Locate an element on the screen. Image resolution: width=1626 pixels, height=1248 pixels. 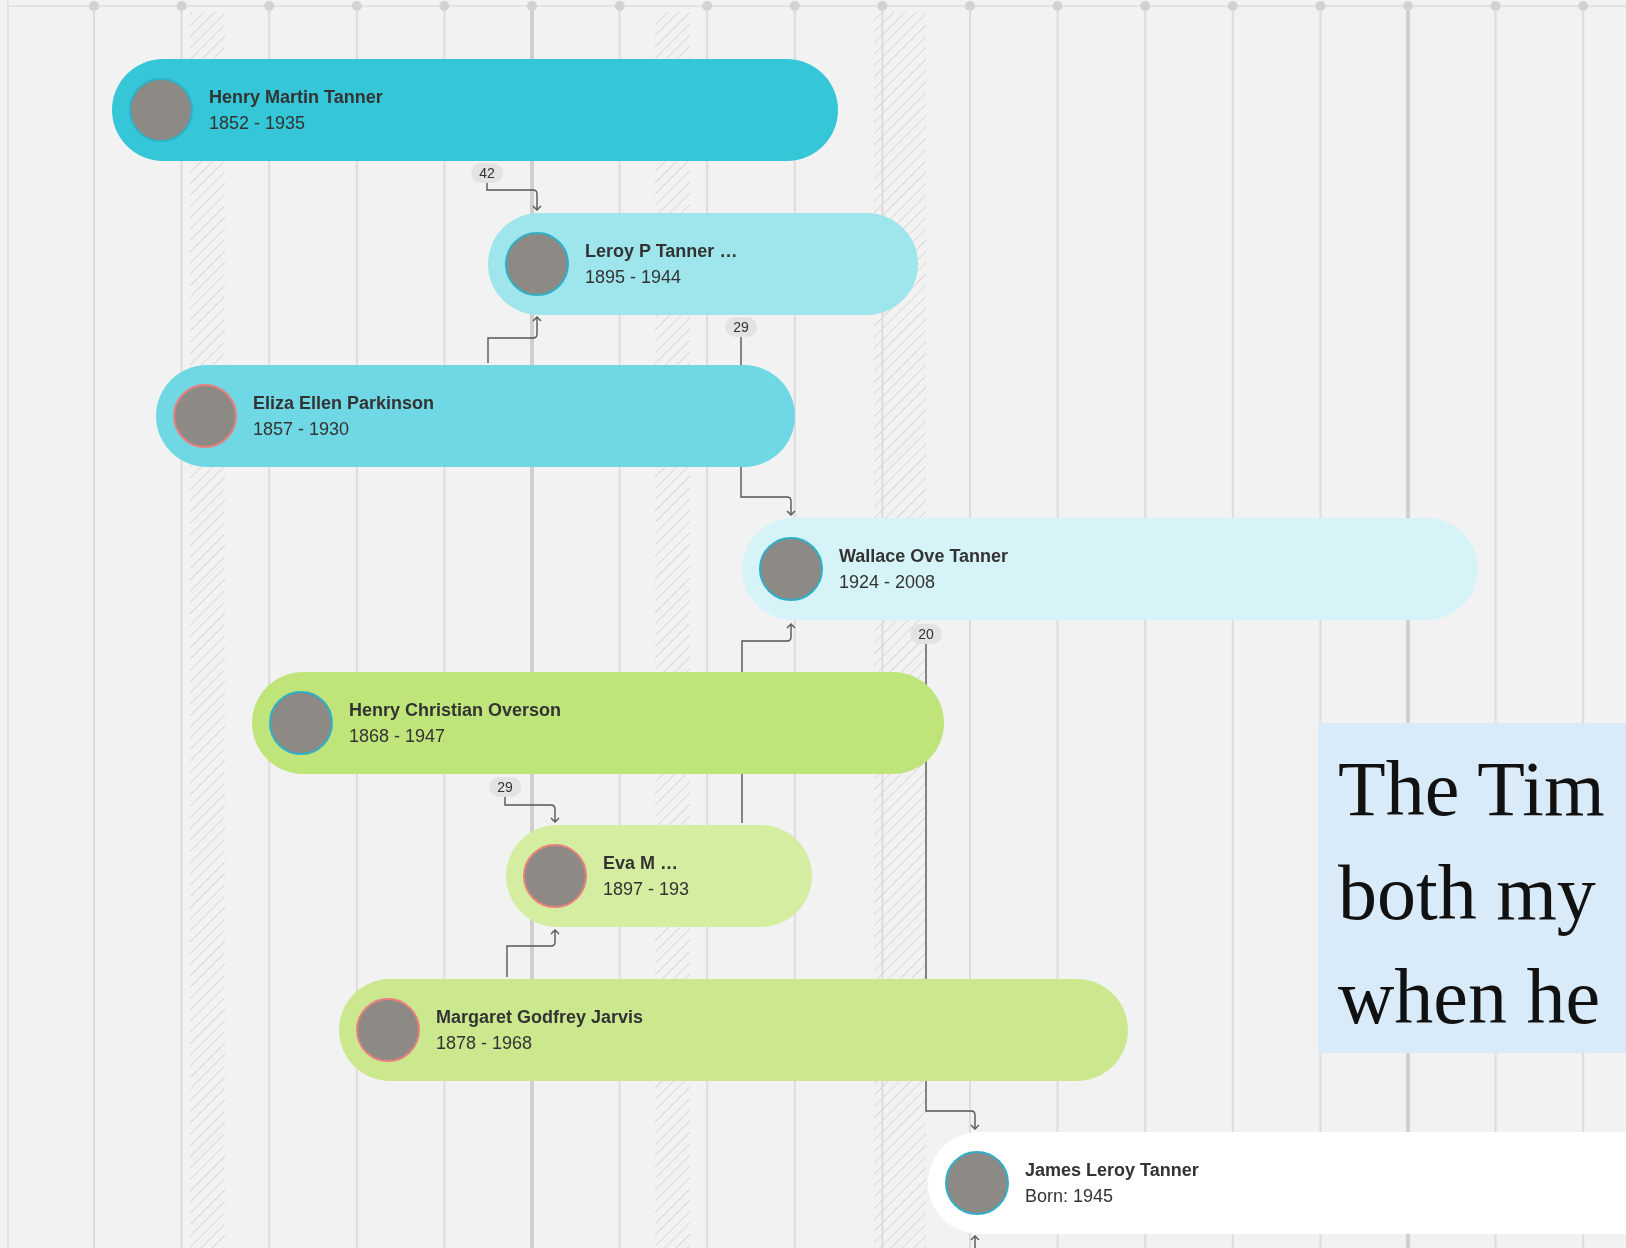
person-bar: Eva M … 1897 - 193 is located at coordinates (659, 876).